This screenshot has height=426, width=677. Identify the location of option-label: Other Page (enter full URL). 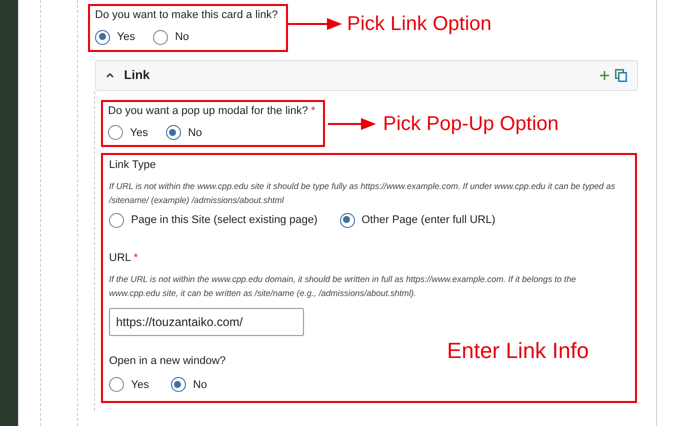
(429, 220).